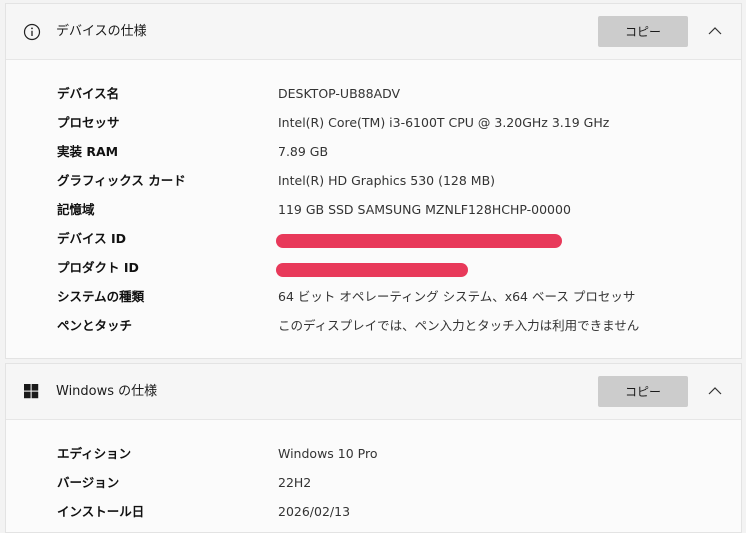 The height and width of the screenshot is (533, 746). What do you see at coordinates (373, 392) in the screenshot?
I see `windows-spec-header: Windows の仕様 コピー` at bounding box center [373, 392].